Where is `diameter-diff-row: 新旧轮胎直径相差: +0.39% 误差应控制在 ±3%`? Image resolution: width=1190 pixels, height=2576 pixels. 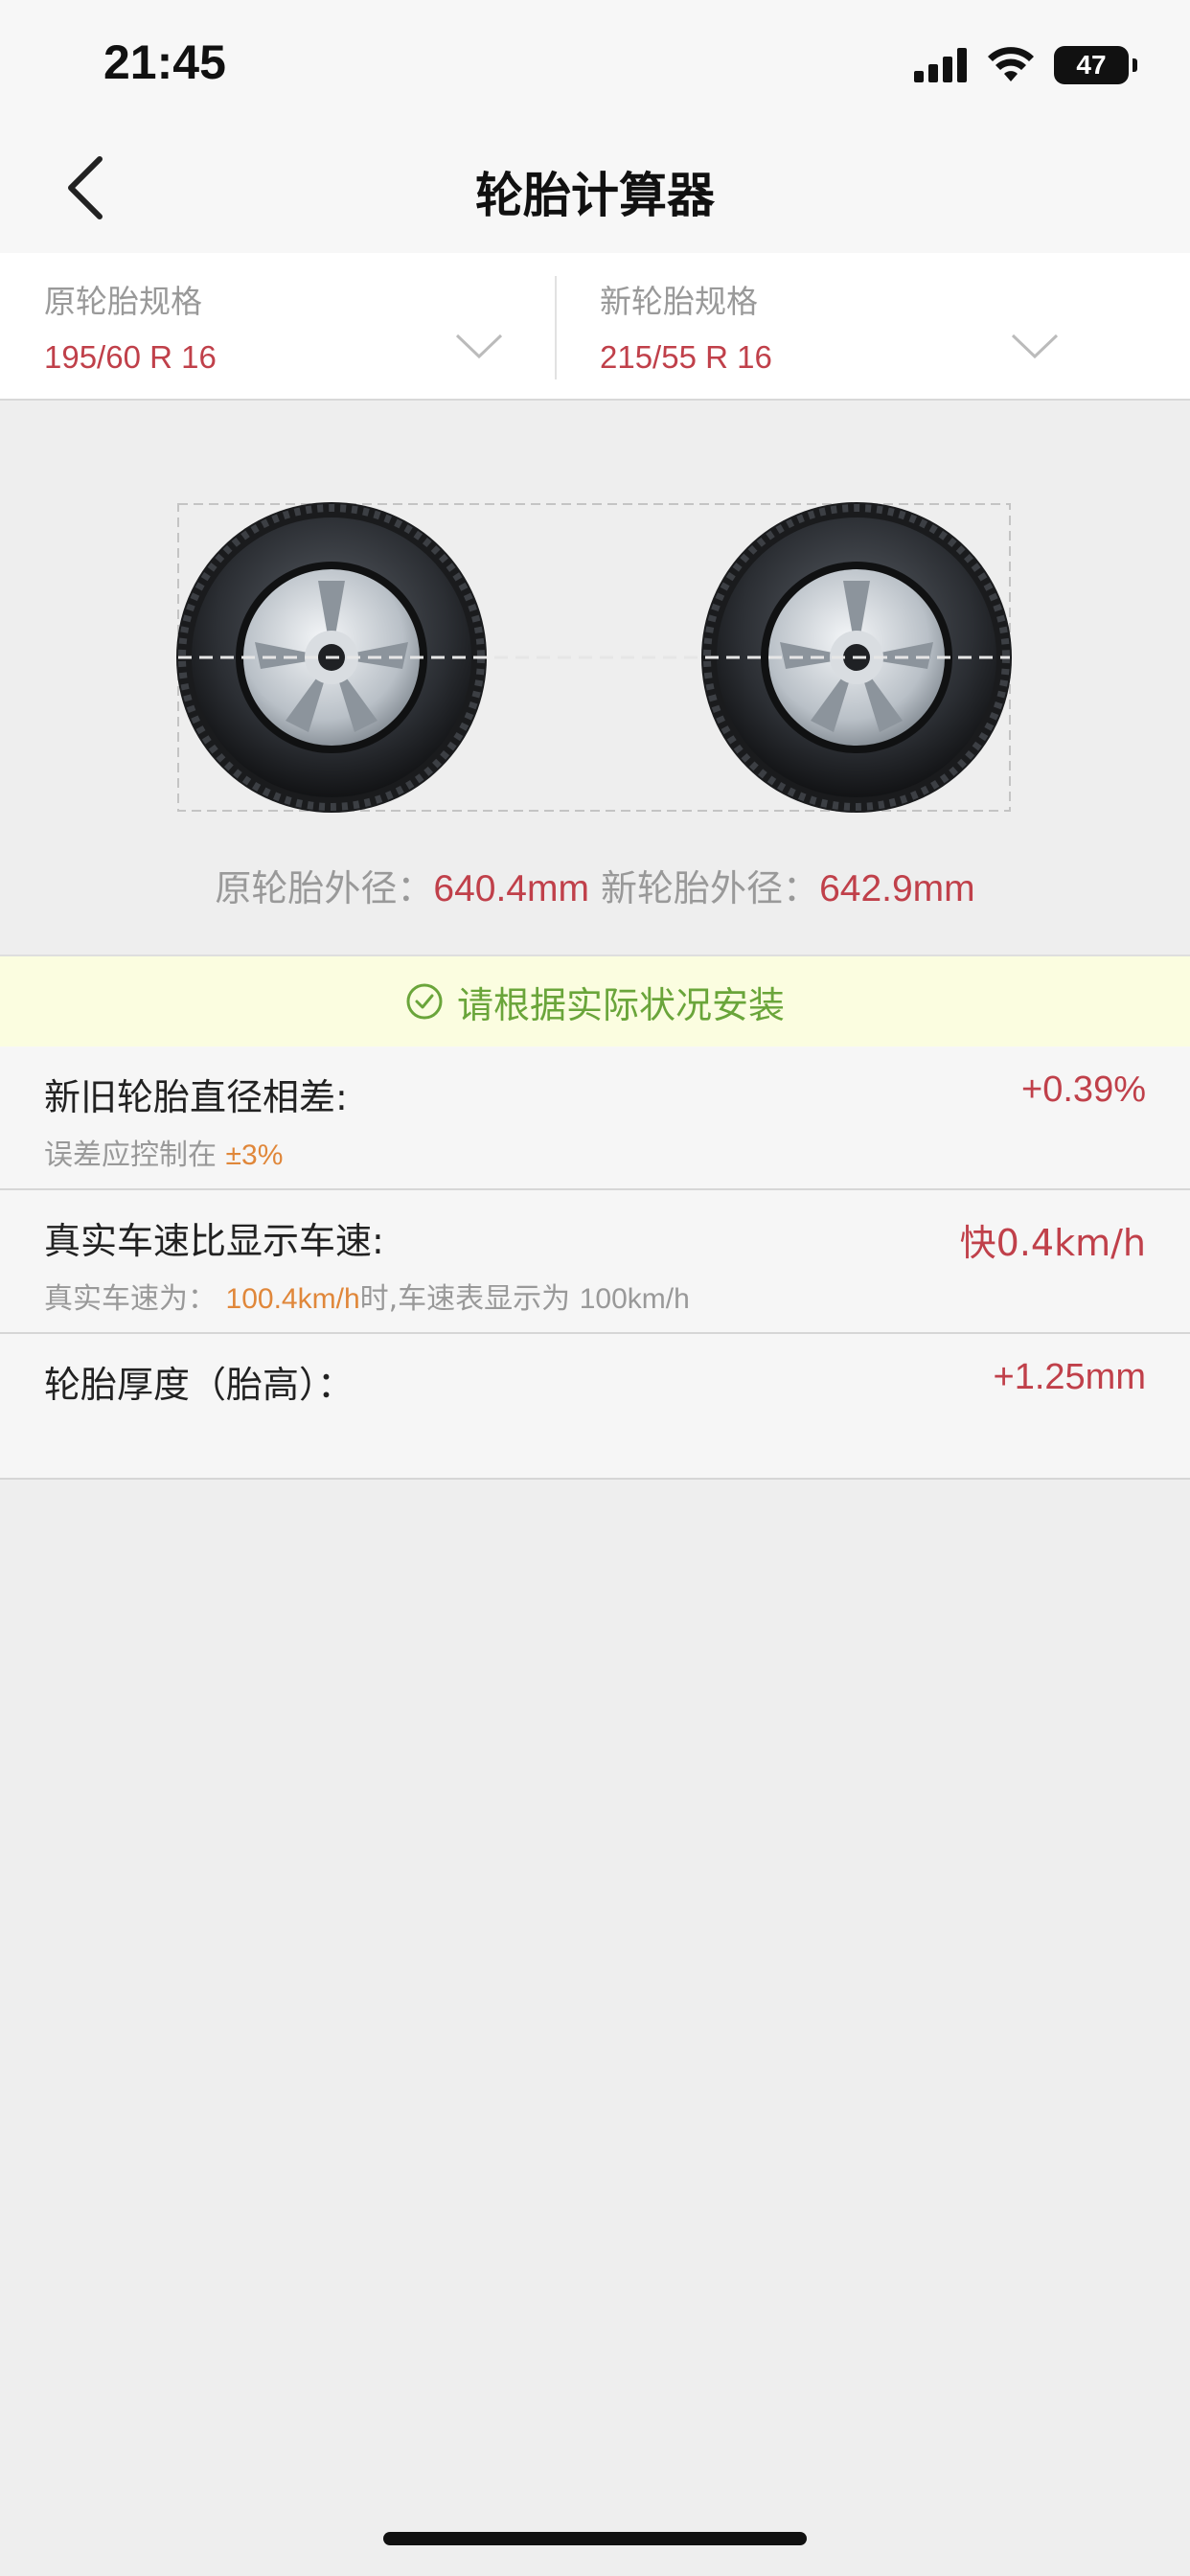
diameter-diff-row: 新旧轮胎直径相差: +0.39% 误差应控制在 ±3% is located at coordinates (595, 1118).